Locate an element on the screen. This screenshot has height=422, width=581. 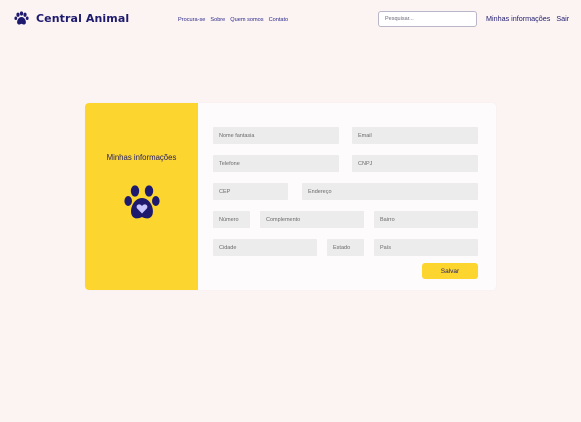
pais-field is located at coordinates (426, 247).